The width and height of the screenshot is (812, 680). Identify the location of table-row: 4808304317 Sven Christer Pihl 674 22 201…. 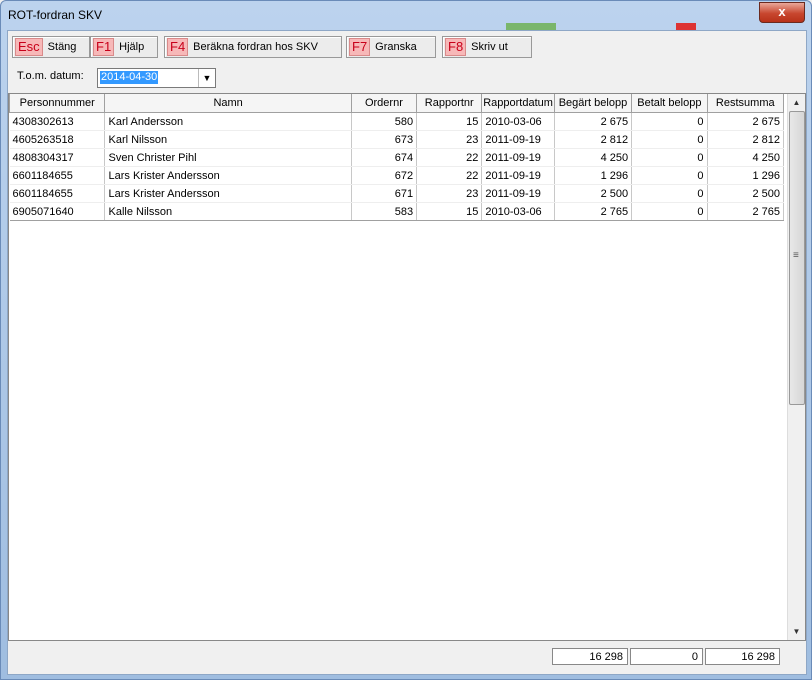
(397, 157).